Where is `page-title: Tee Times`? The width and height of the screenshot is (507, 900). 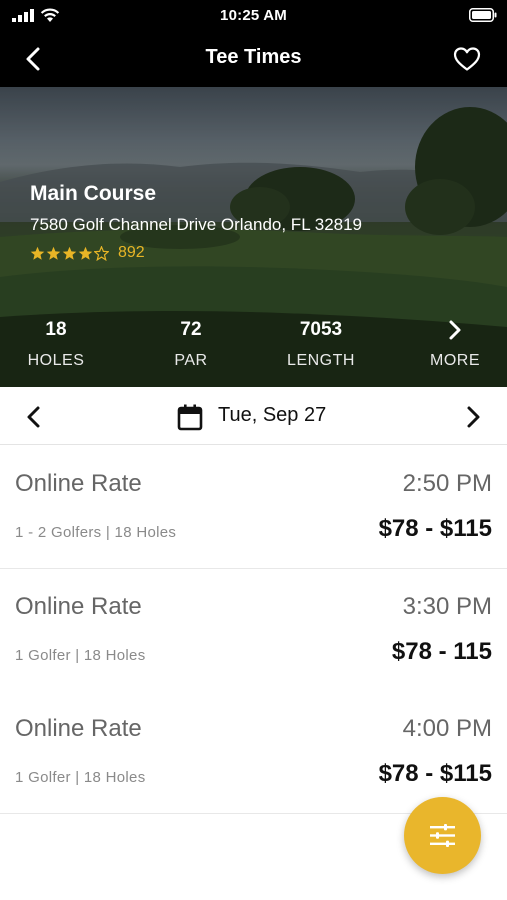 page-title: Tee Times is located at coordinates (253, 57).